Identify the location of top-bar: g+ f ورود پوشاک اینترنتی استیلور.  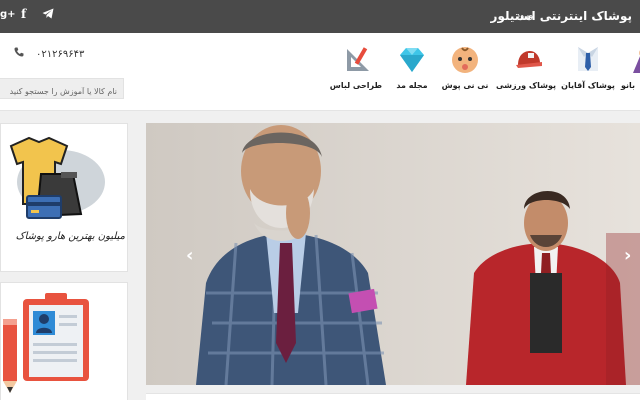
(320, 16).